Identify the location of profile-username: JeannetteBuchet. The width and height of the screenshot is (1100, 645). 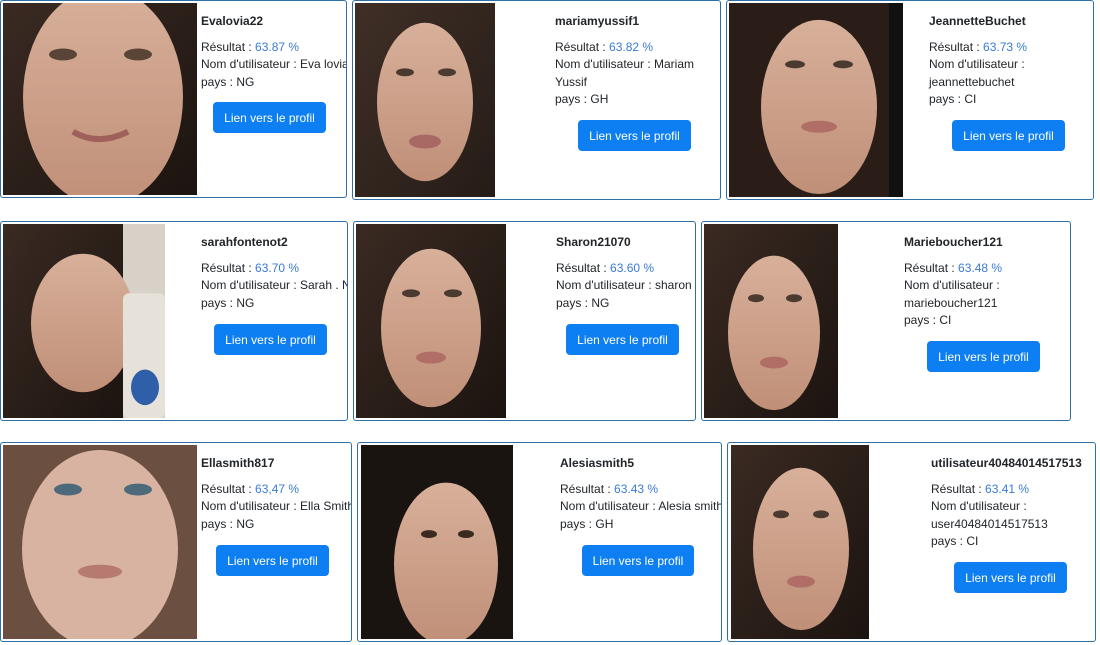
(977, 21).